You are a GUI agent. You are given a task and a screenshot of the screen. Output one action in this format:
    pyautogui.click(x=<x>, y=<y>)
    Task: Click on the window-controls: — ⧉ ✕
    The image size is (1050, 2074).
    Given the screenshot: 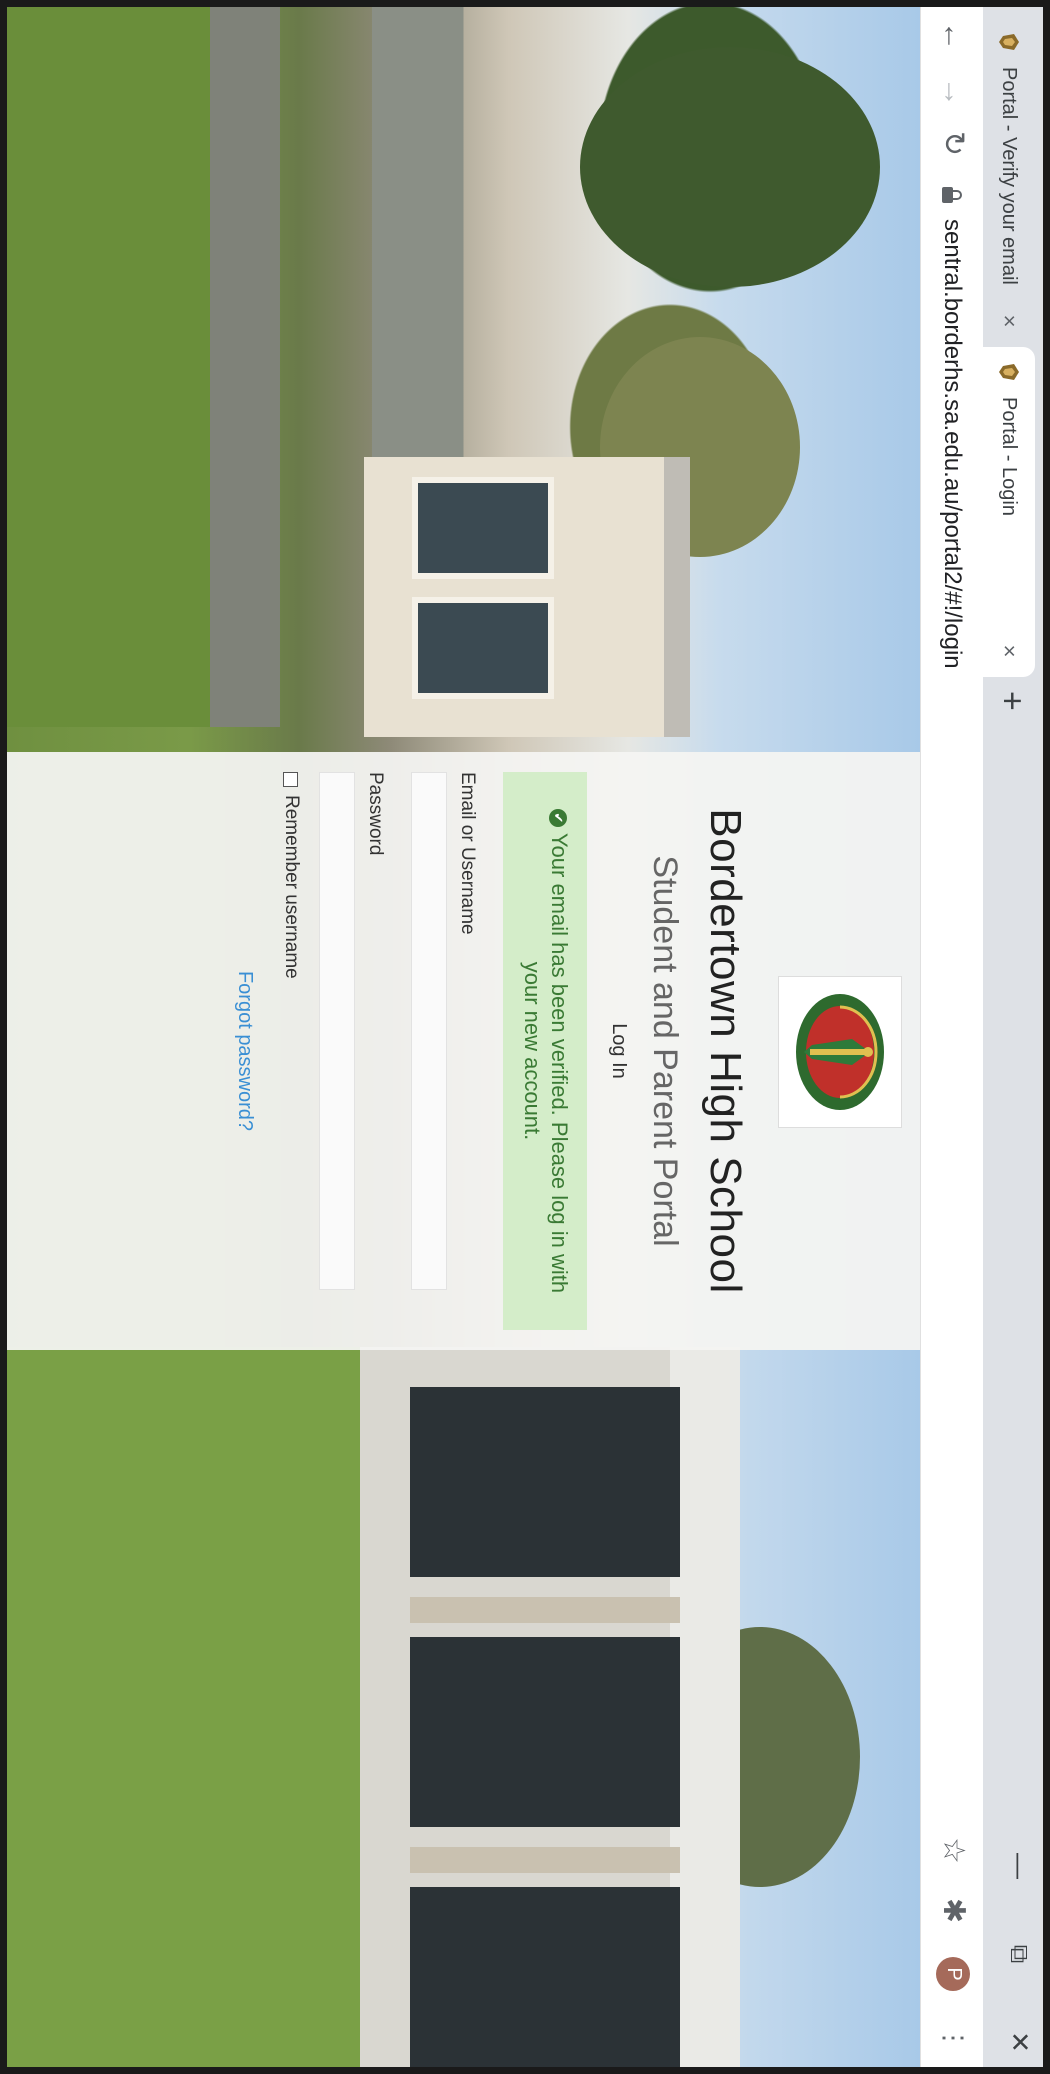 What is the action you would take?
    pyautogui.click(x=1019, y=1954)
    